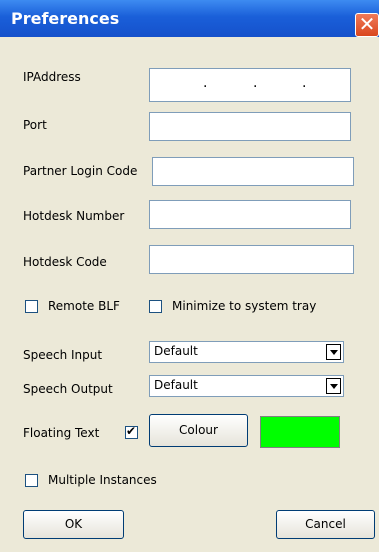 This screenshot has height=552, width=379. I want to click on speech-output-label: Speech Output, so click(68, 389).